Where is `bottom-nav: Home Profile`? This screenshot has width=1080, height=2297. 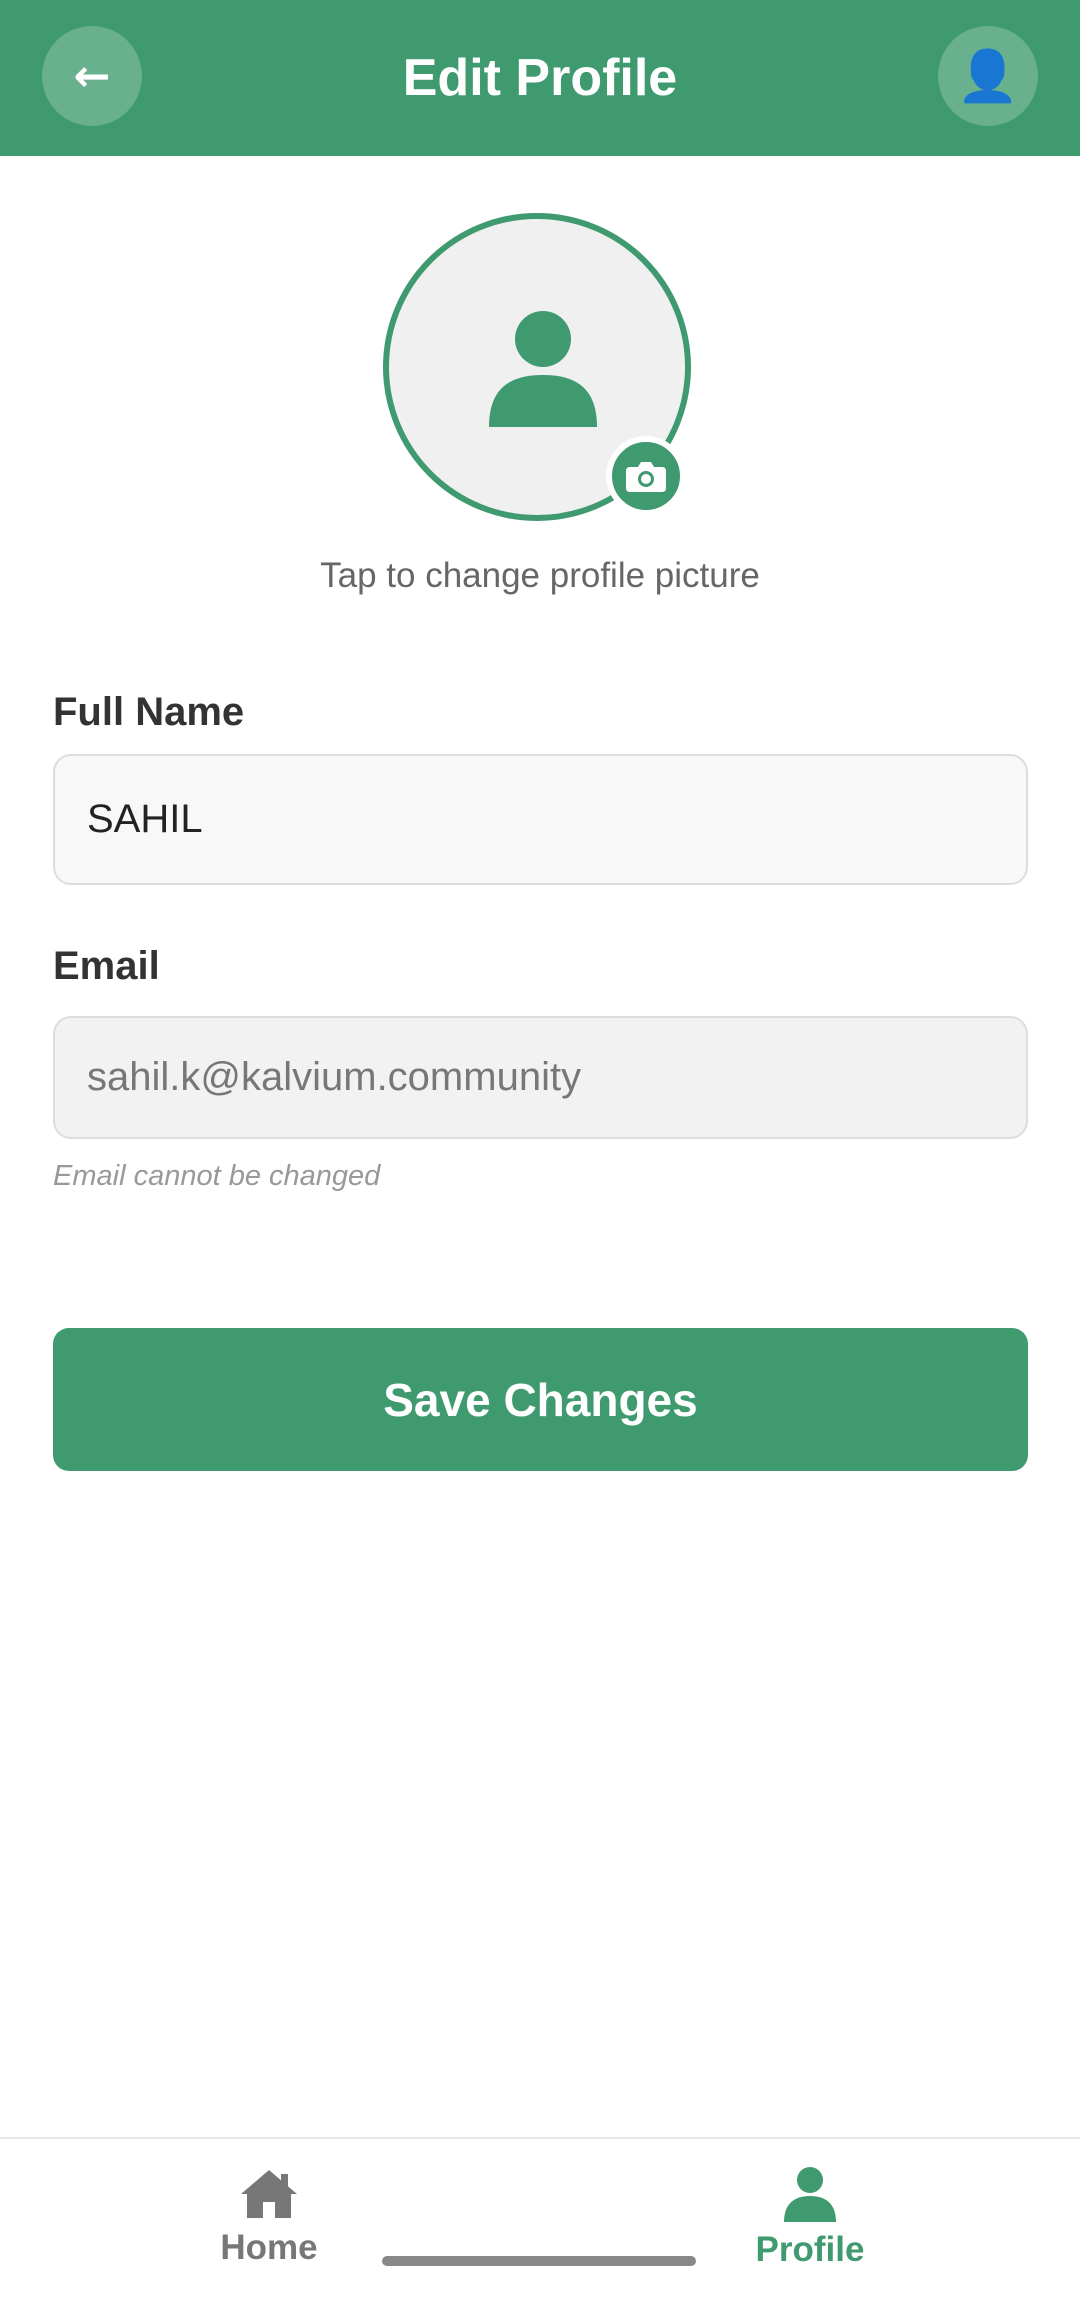 bottom-nav: Home Profile is located at coordinates (540, 2217).